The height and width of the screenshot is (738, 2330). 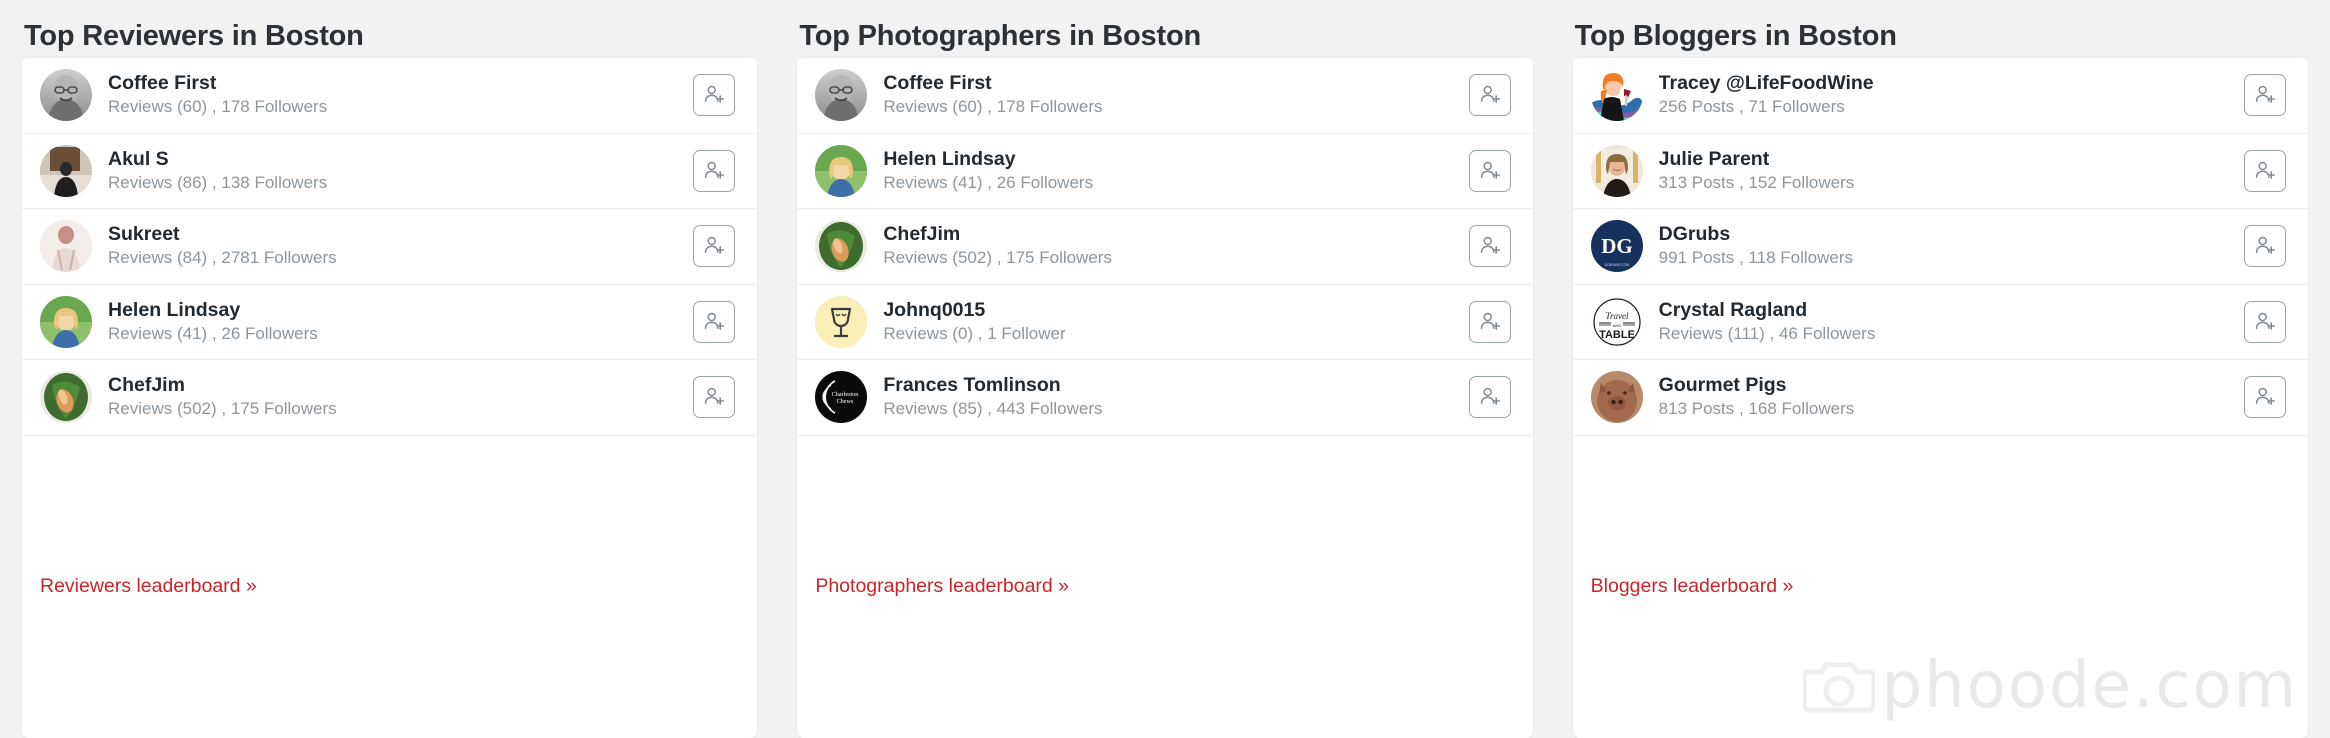 I want to click on person-name: Tracey @LifeFoodWine, so click(x=1951, y=83).